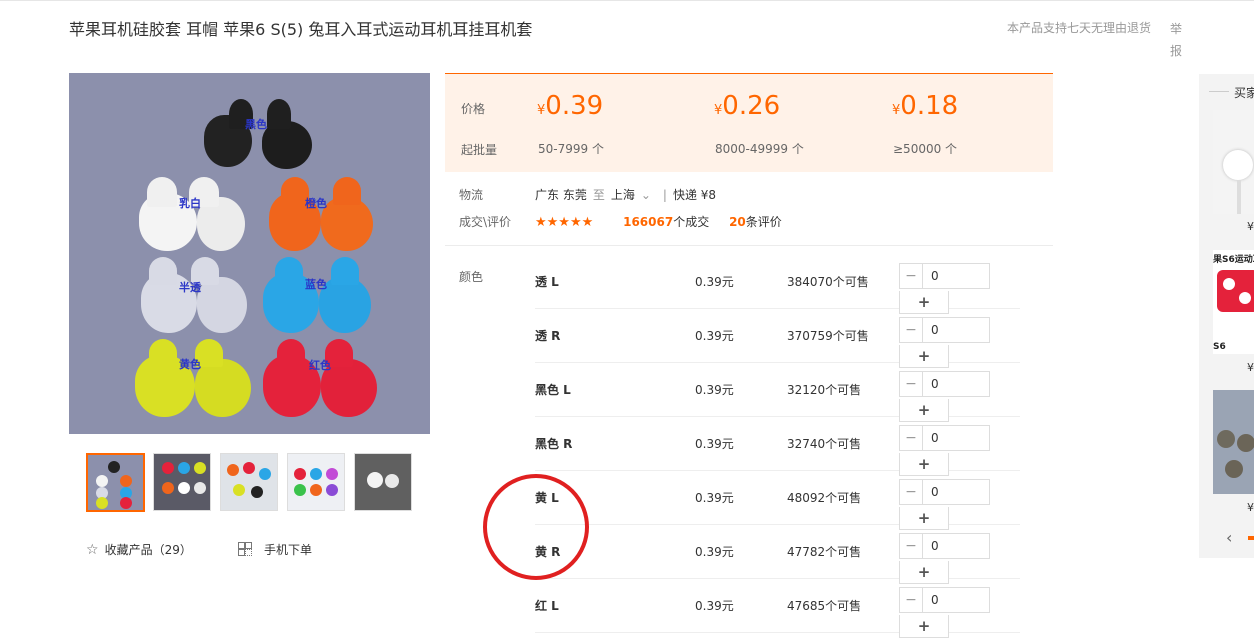  I want to click on pagination-dot-active, so click(1251, 538).